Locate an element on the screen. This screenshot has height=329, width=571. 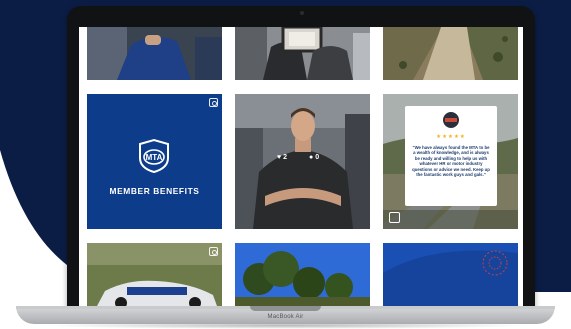
post-tile-trees is located at coordinates (302, 274).